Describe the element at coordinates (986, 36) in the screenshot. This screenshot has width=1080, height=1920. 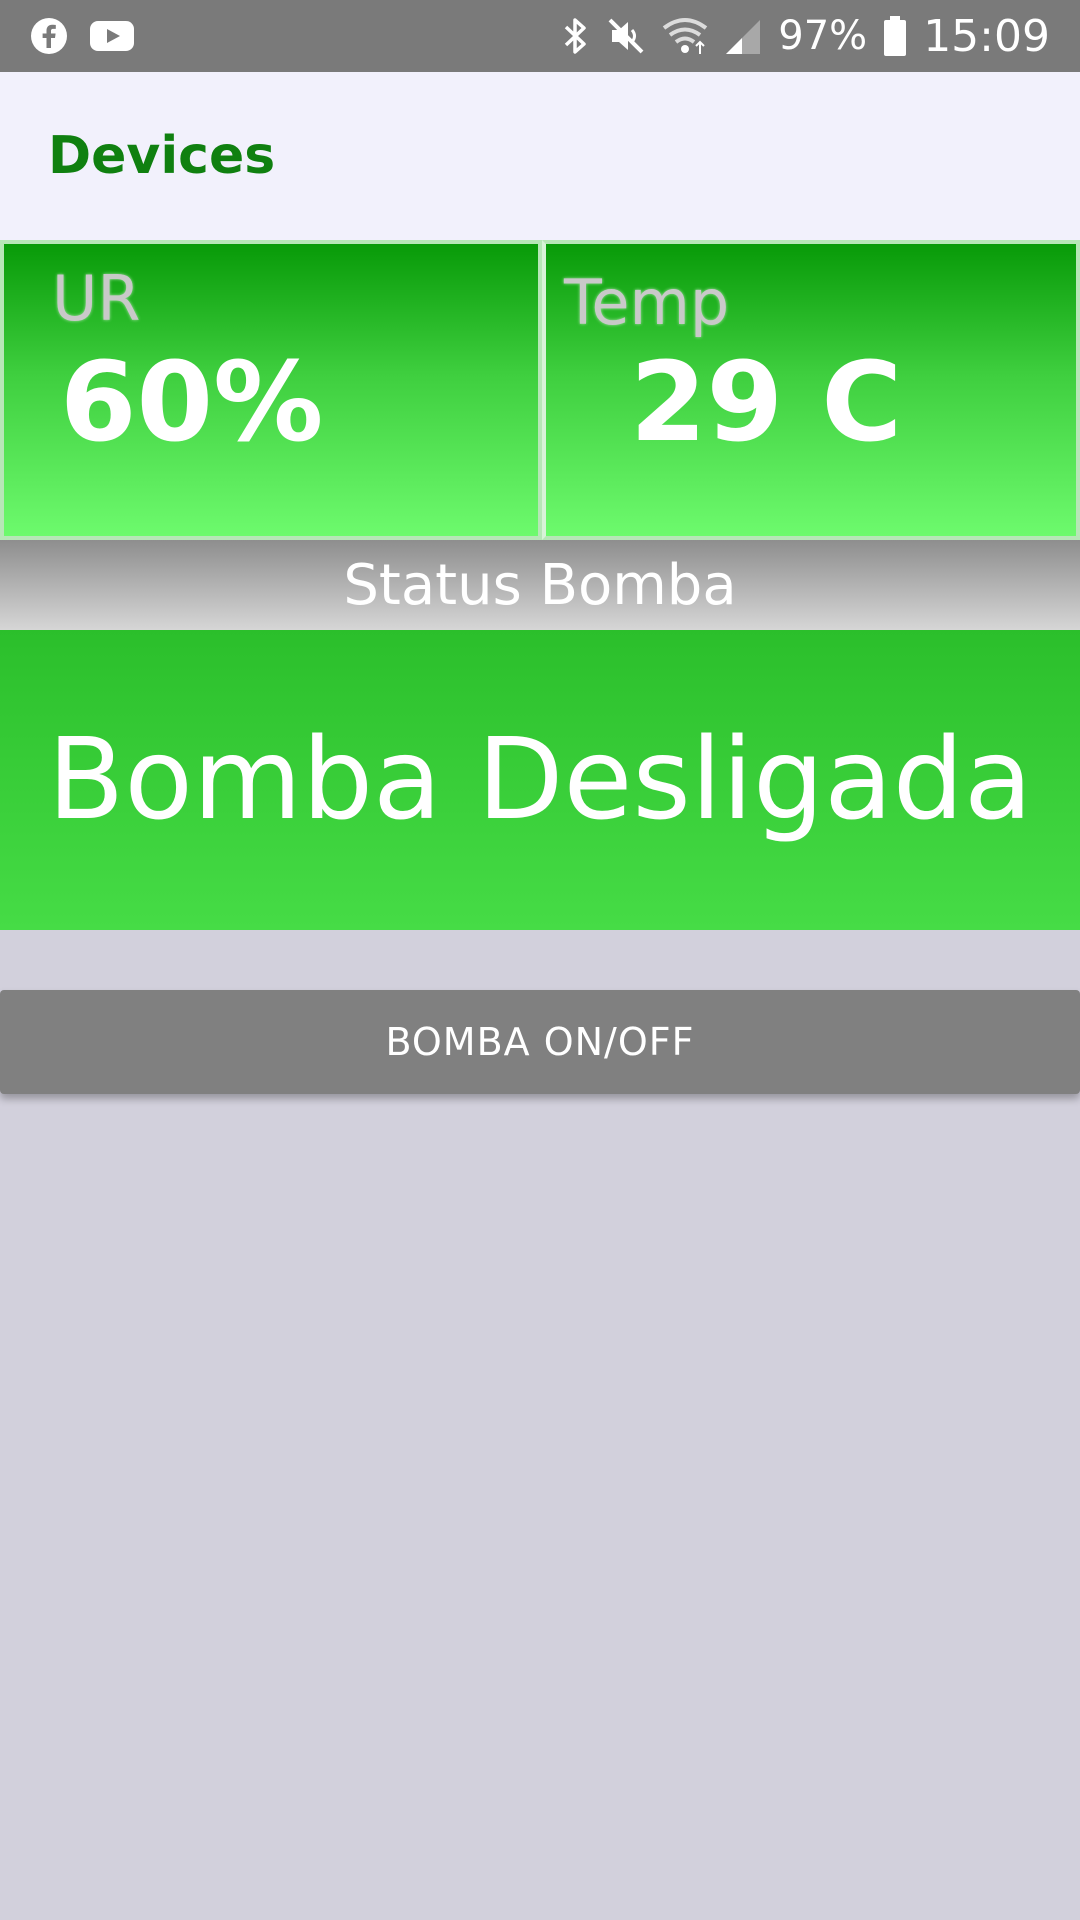
I see `clock: 15:09` at that location.